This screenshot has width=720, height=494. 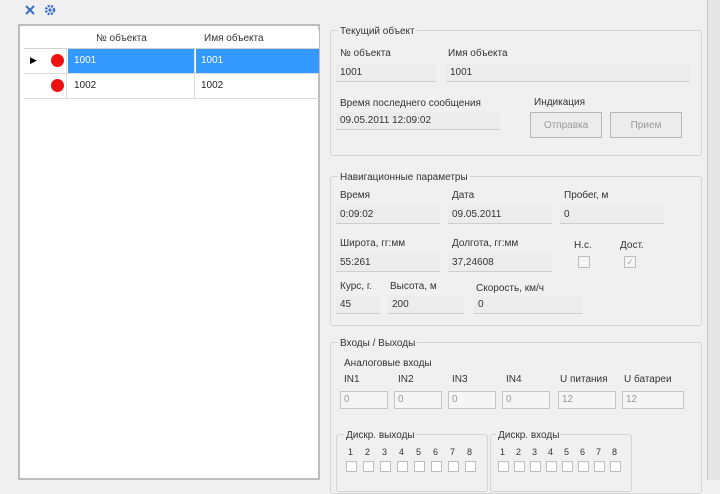 I want to click on checked-checkbox: ✓, so click(x=630, y=262).